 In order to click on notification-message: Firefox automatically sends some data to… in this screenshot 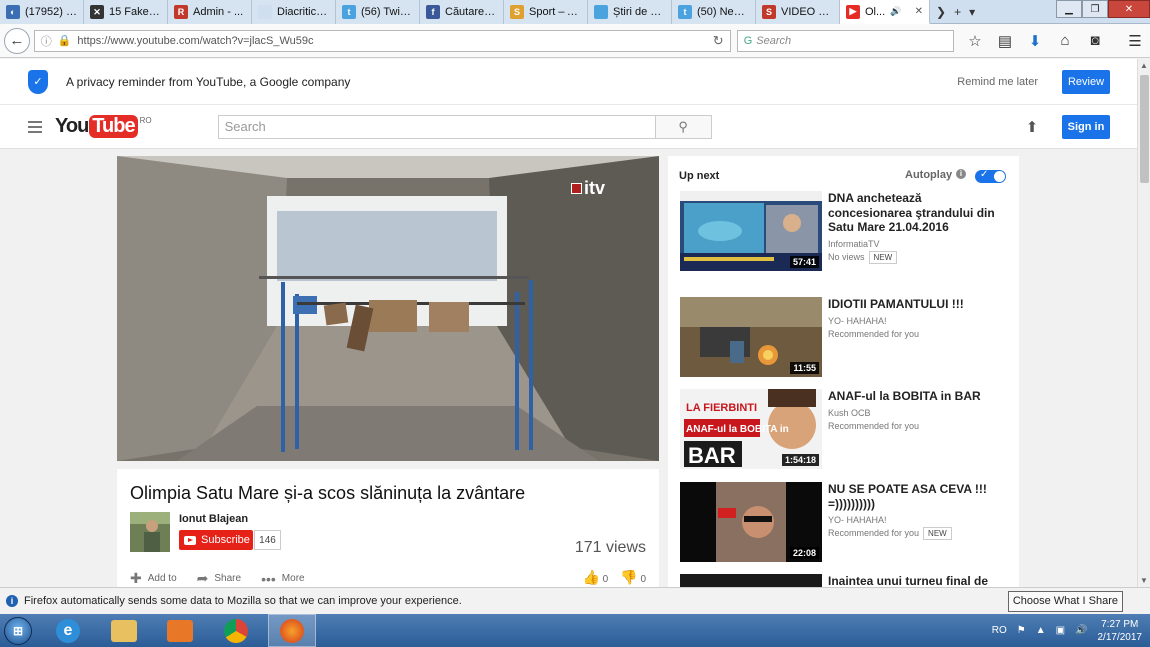, I will do `click(243, 601)`.